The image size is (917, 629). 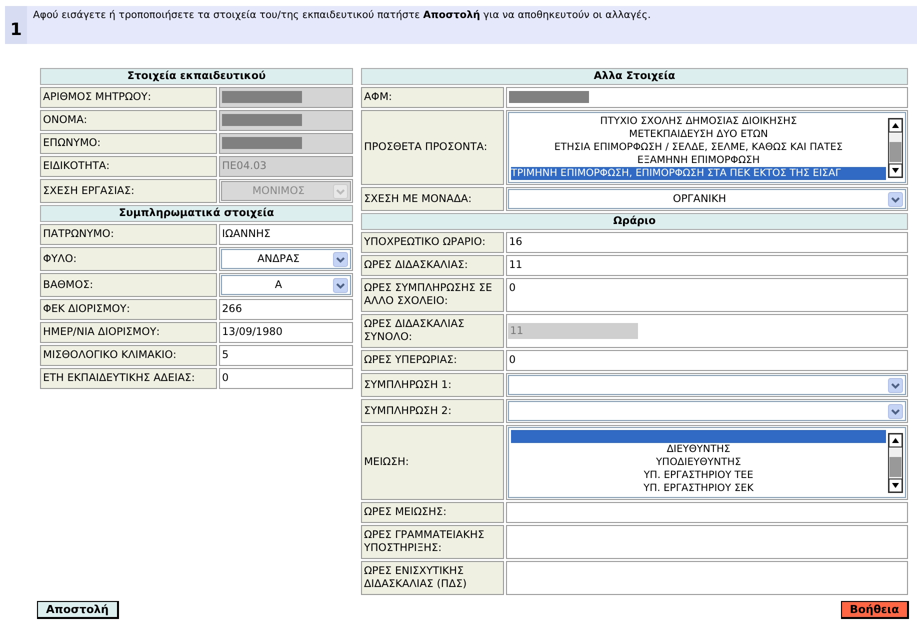 What do you see at coordinates (432, 97) in the screenshot?
I see `field-label: ΑΦΜ:` at bounding box center [432, 97].